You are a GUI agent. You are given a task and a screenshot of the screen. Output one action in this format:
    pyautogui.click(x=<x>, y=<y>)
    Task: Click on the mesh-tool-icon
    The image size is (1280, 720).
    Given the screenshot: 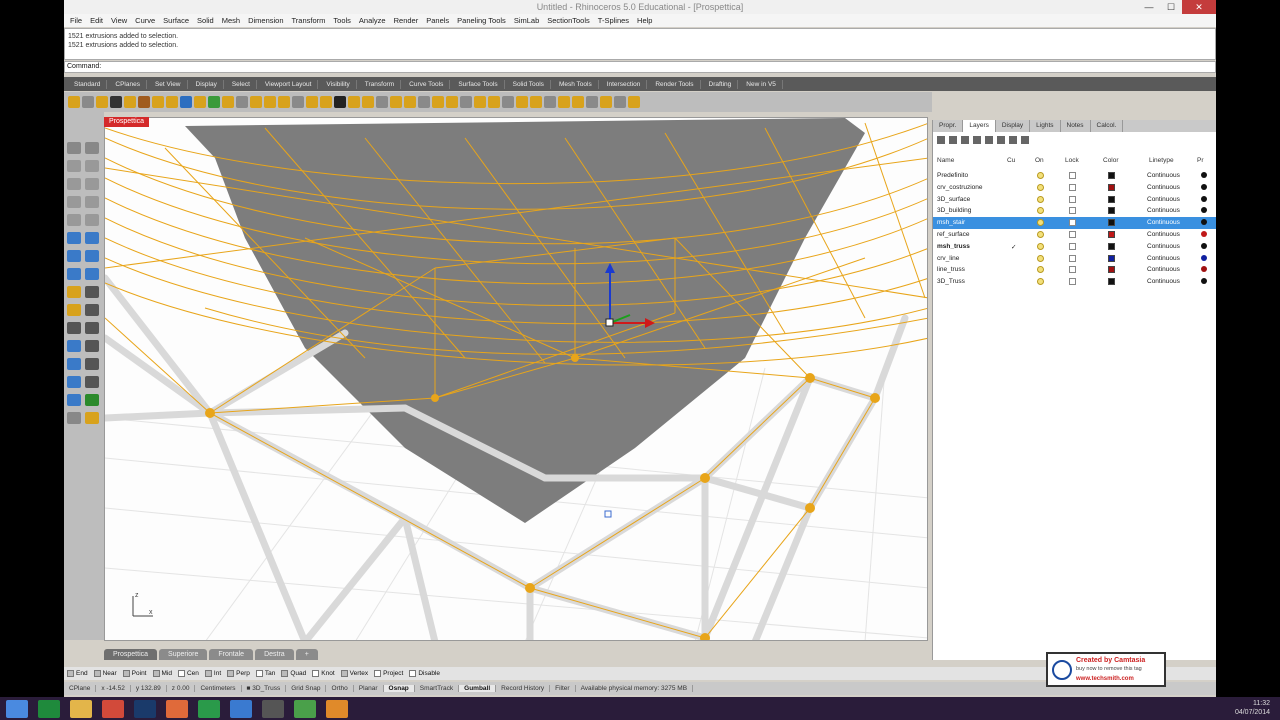 What is the action you would take?
    pyautogui.click(x=92, y=256)
    